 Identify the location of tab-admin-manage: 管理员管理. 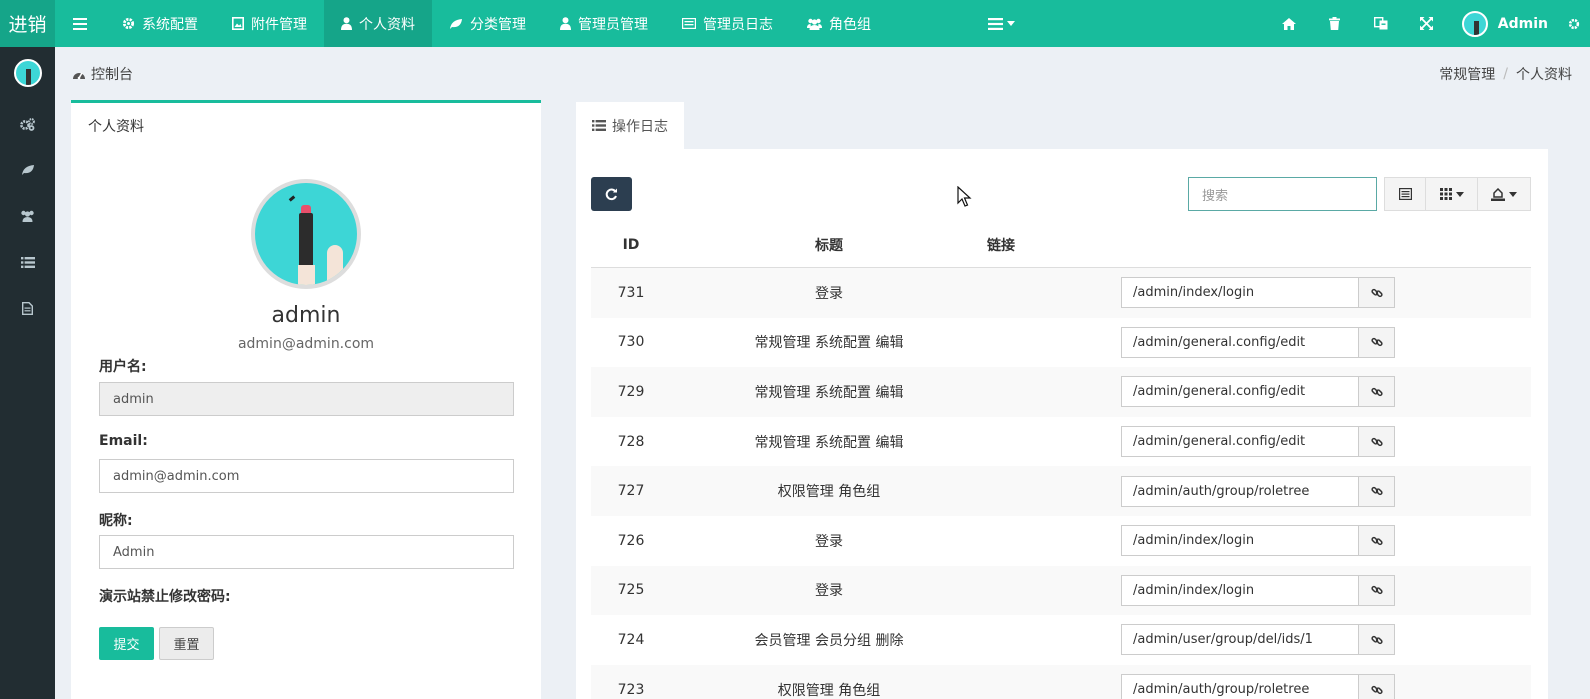
(604, 23).